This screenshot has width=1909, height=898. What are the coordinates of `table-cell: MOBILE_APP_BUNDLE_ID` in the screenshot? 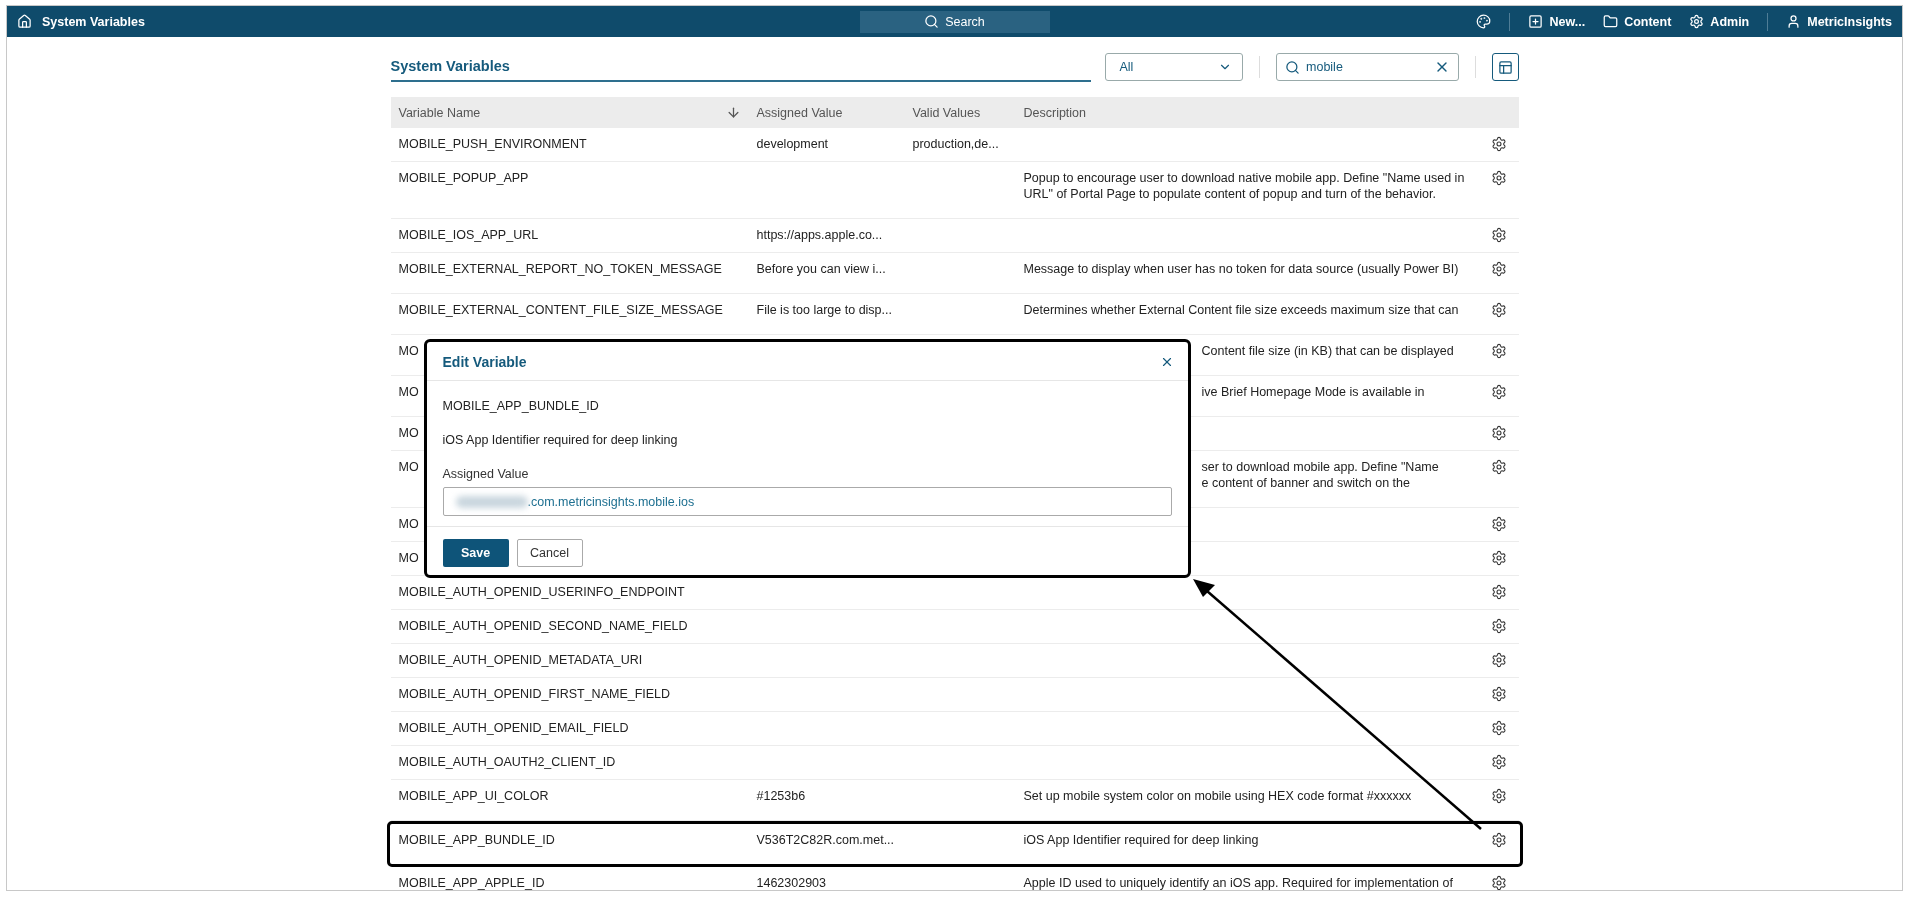 It's located at (476, 840).